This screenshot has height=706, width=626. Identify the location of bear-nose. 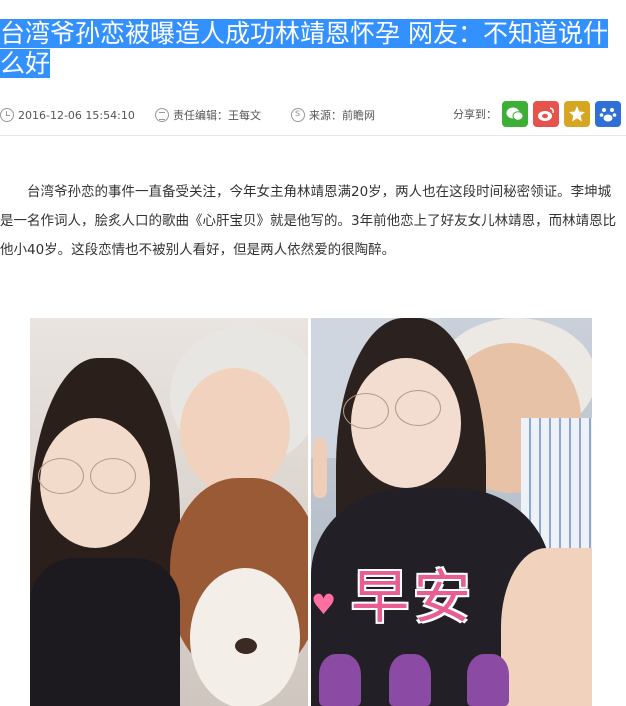
(246, 646).